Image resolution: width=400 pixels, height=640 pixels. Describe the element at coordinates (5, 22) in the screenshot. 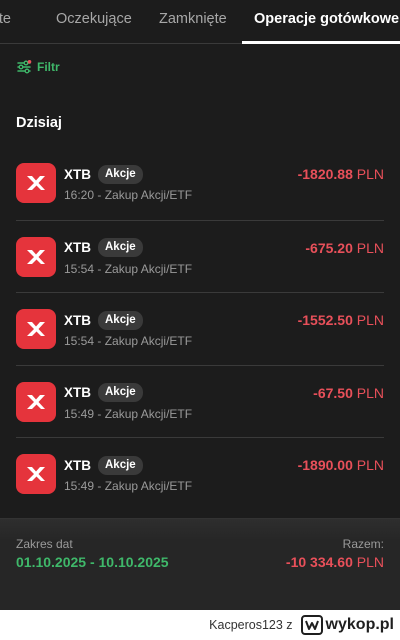

I see `tab-positions: rte` at that location.